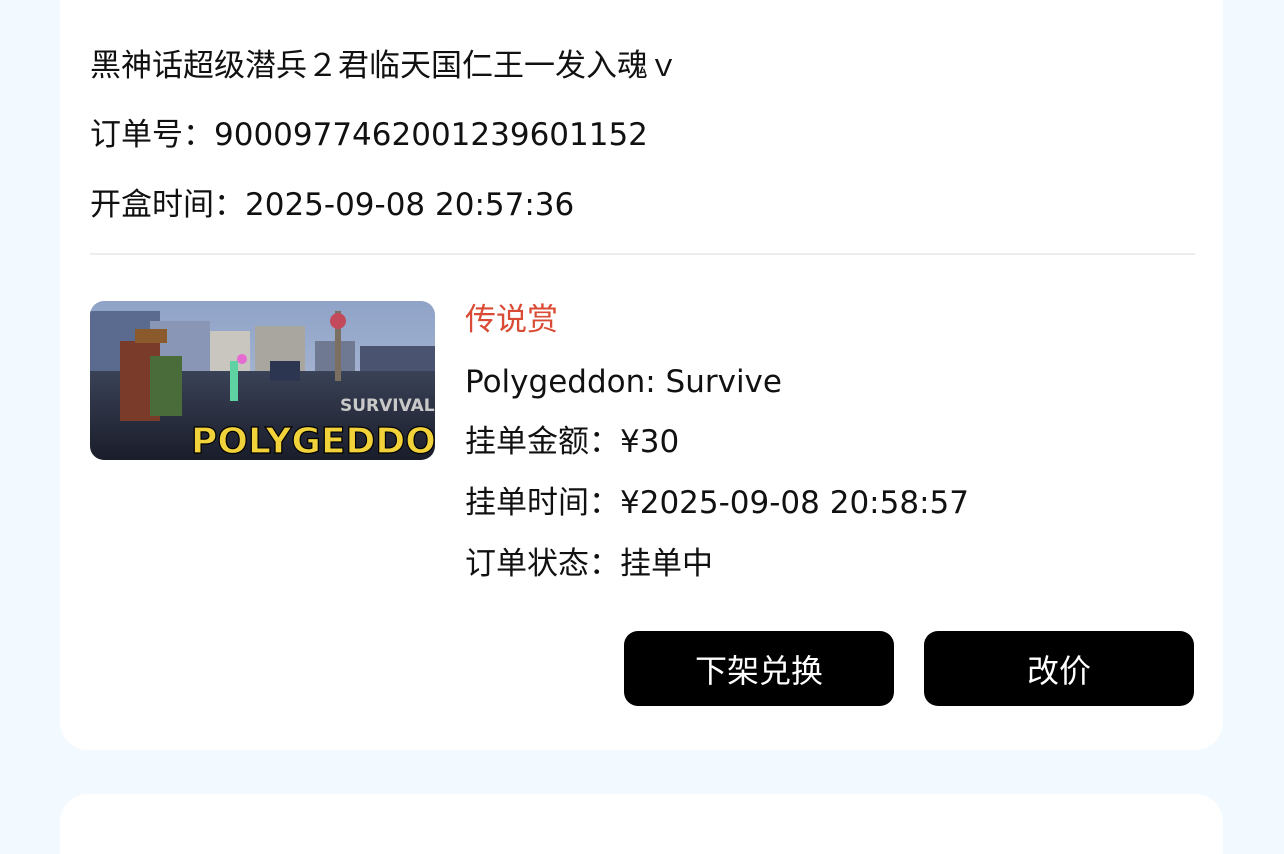 Image resolution: width=1284 pixels, height=854 pixels. Describe the element at coordinates (542, 442) in the screenshot. I see `price-label: 挂单金额：` at that location.